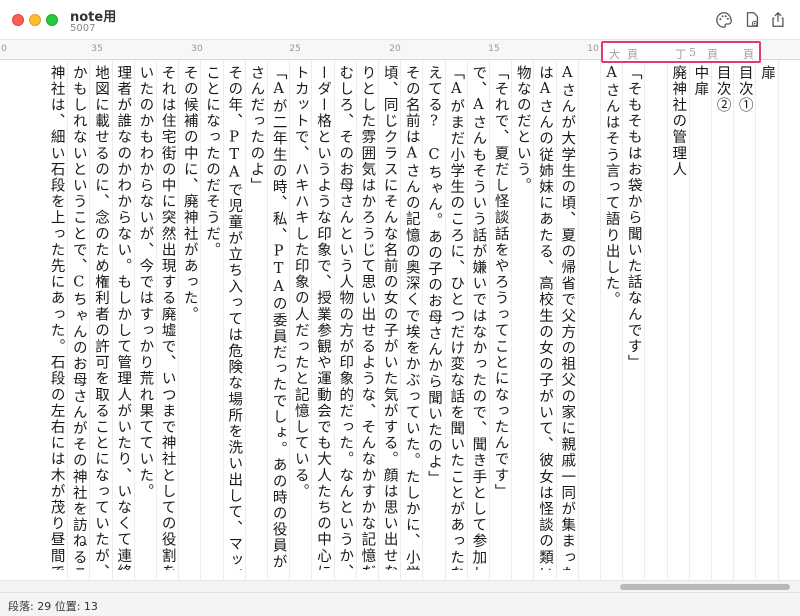 This screenshot has width=800, height=616. What do you see at coordinates (395, 49) in the screenshot?
I see `ruler-tick-label: 20` at bounding box center [395, 49].